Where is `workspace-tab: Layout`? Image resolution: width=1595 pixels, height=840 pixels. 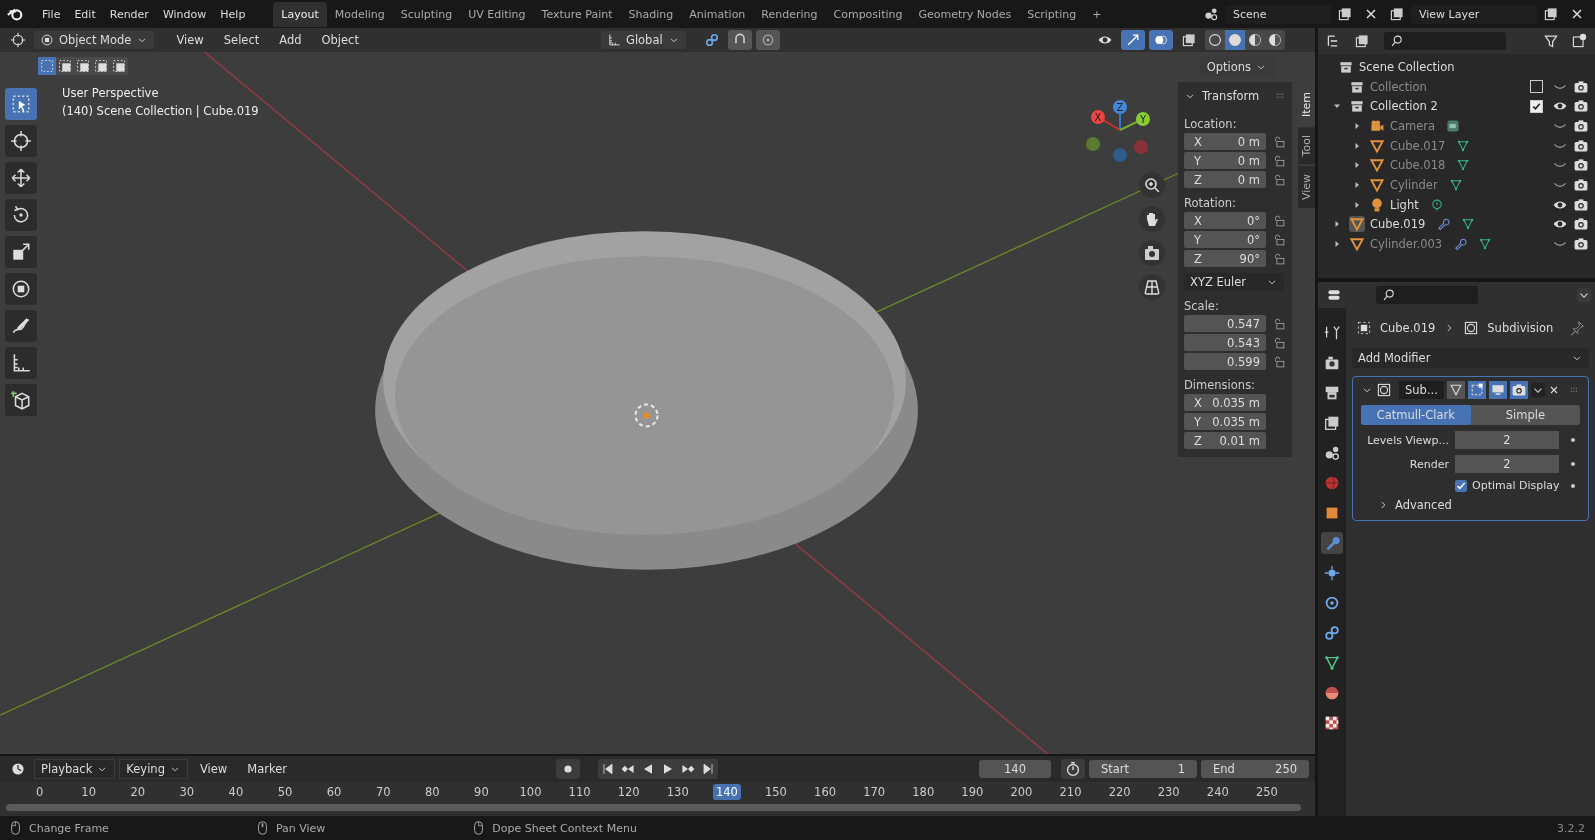
workspace-tab: Layout is located at coordinates (300, 14).